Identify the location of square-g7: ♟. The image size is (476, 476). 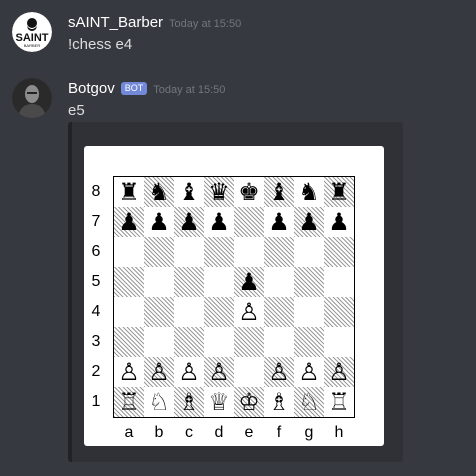
(309, 222).